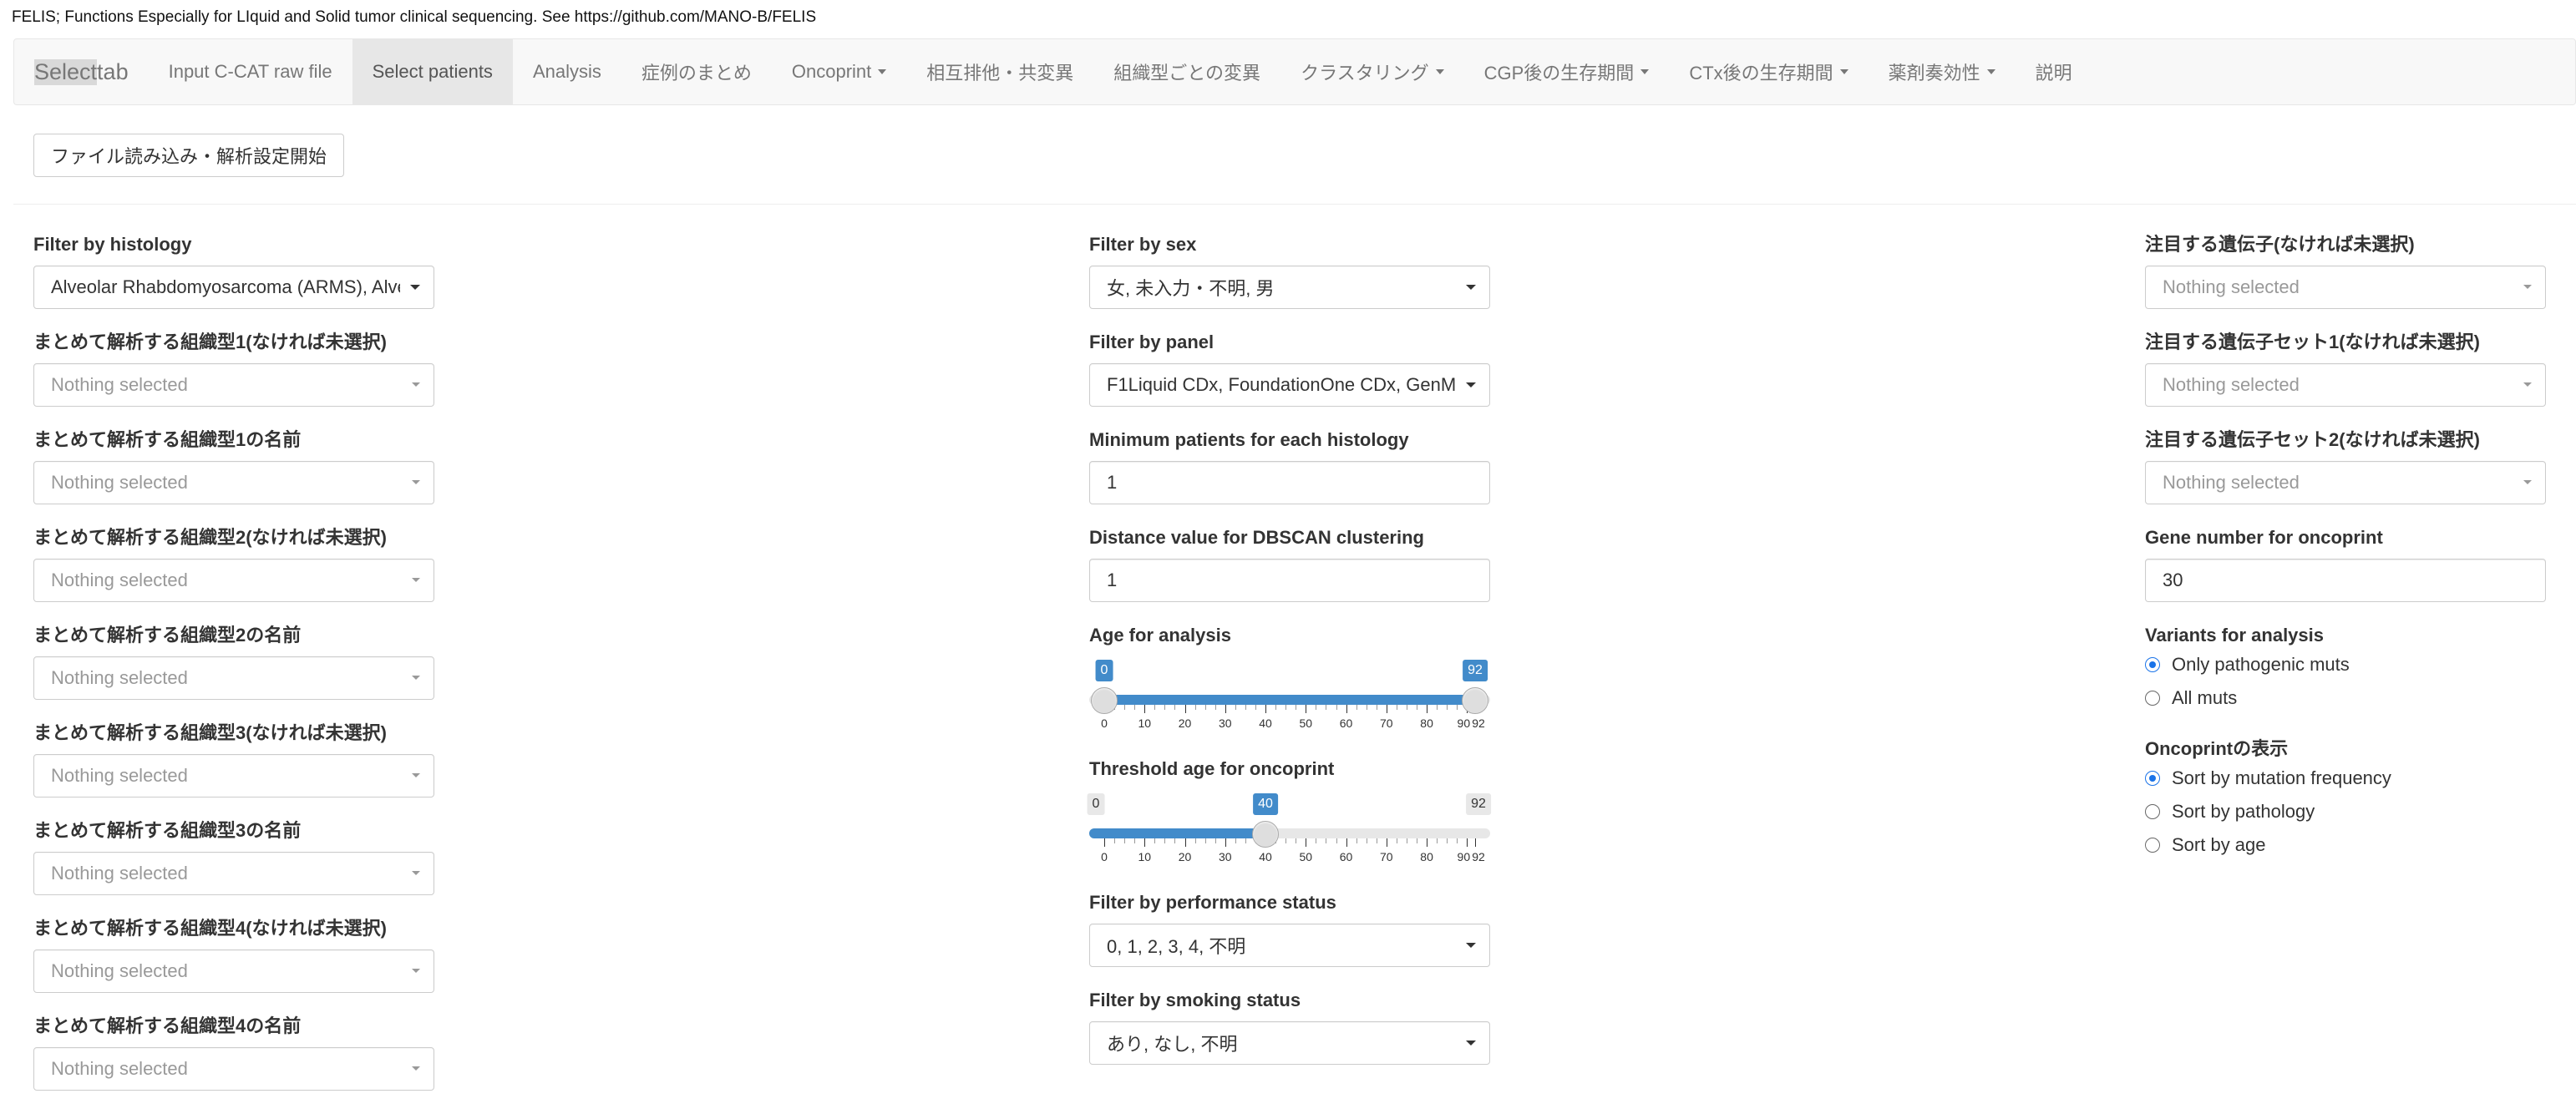 This screenshot has width=2576, height=1119. I want to click on sex-filter: Filter by sex 女, 未入力・不明, 男, so click(1289, 281).